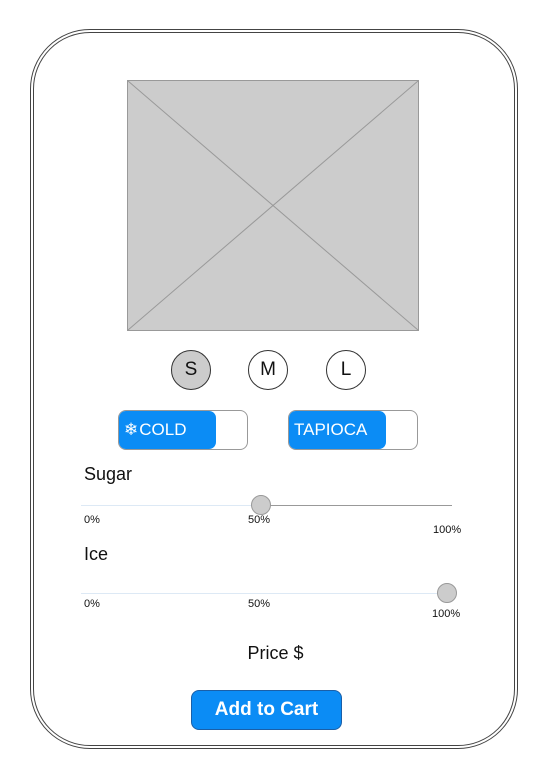  Describe the element at coordinates (447, 530) in the screenshot. I see `sugar-tick-100: 100%` at that location.